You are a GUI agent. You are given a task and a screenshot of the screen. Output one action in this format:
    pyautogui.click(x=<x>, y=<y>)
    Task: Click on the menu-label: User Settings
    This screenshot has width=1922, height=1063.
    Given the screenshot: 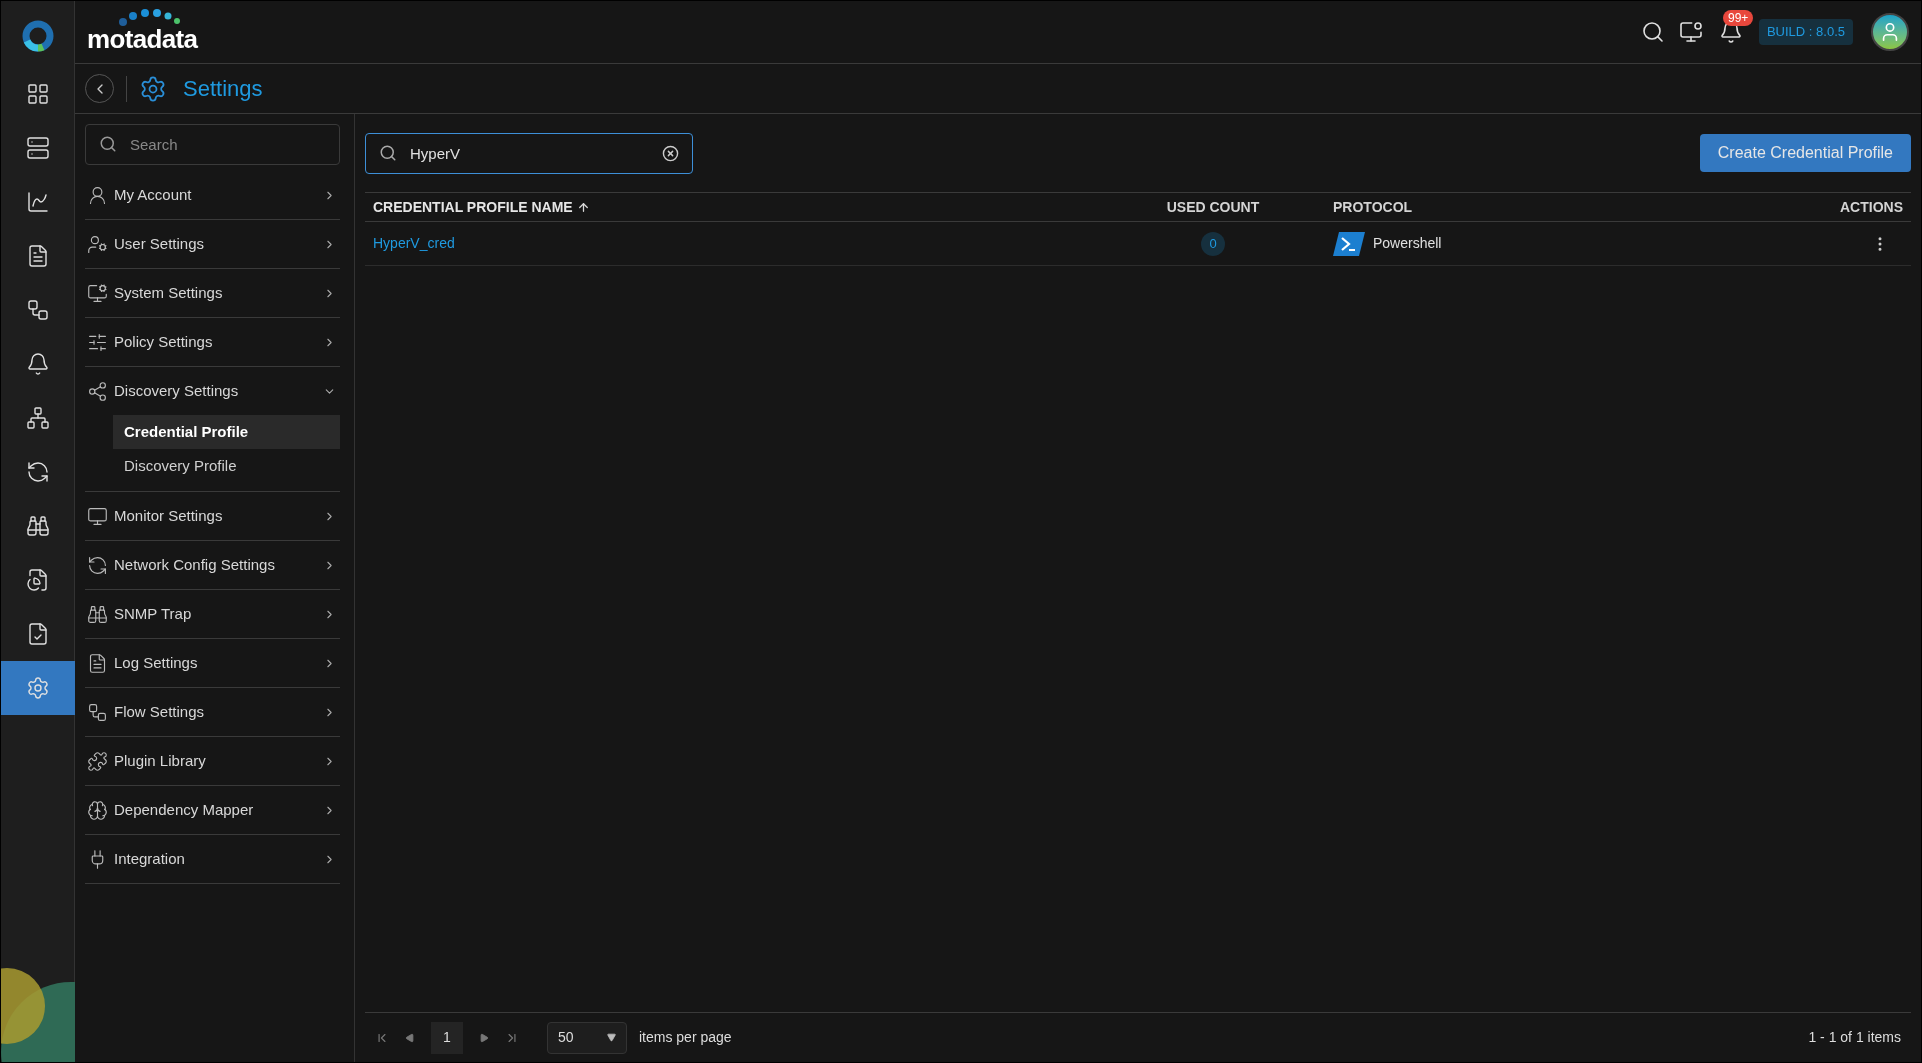 What is the action you would take?
    pyautogui.click(x=160, y=243)
    